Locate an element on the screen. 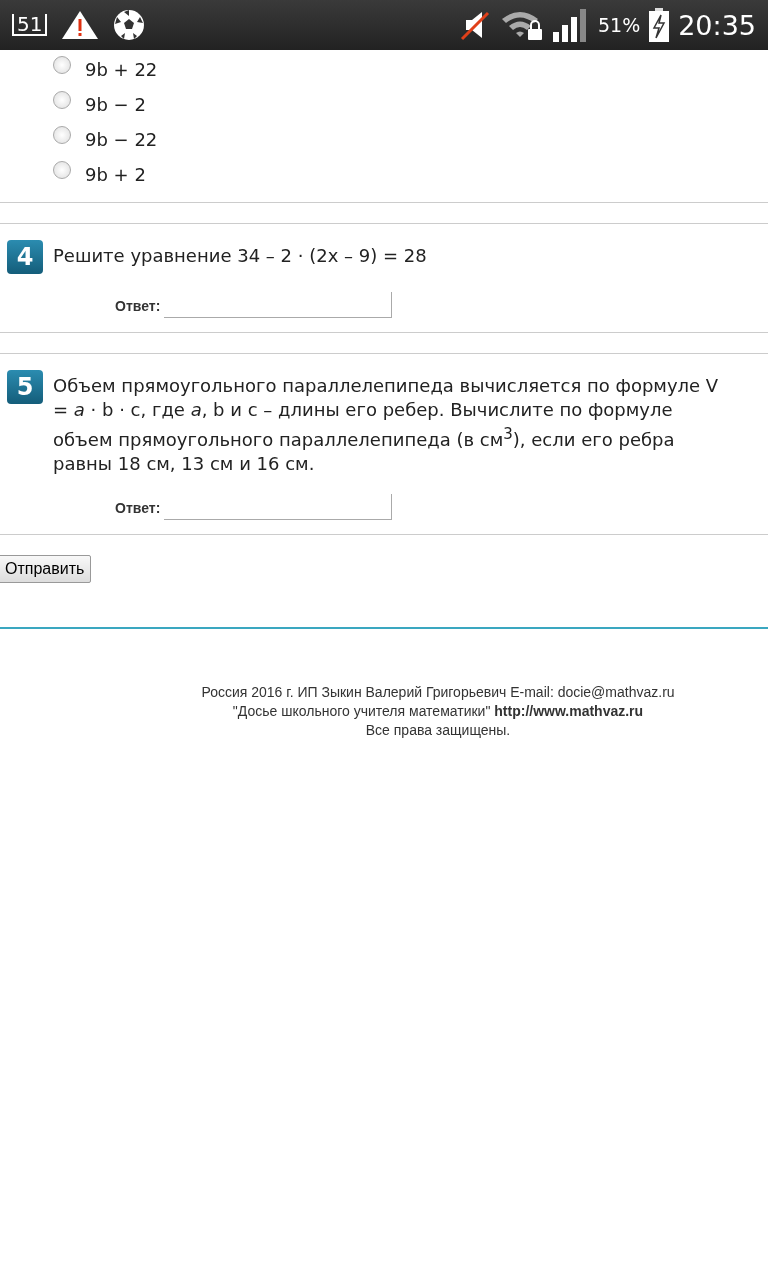  option-label: 9b − 2 is located at coordinates (115, 104).